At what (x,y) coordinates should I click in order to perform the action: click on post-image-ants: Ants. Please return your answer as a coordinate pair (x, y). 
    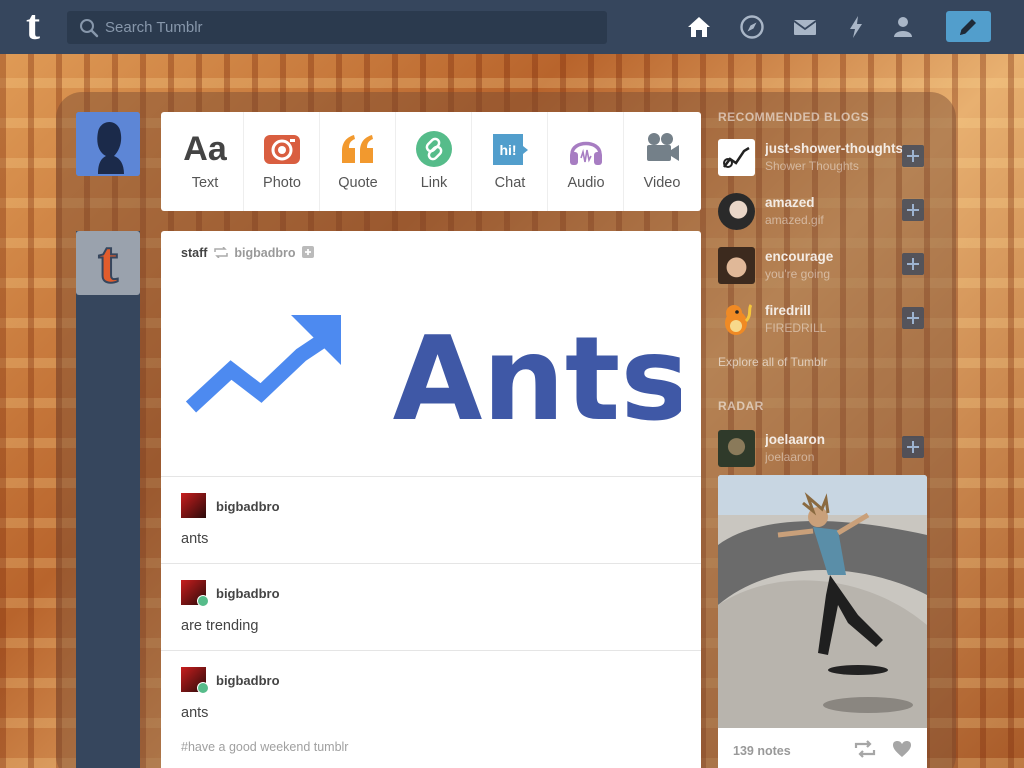
    Looking at the image, I should click on (433, 370).